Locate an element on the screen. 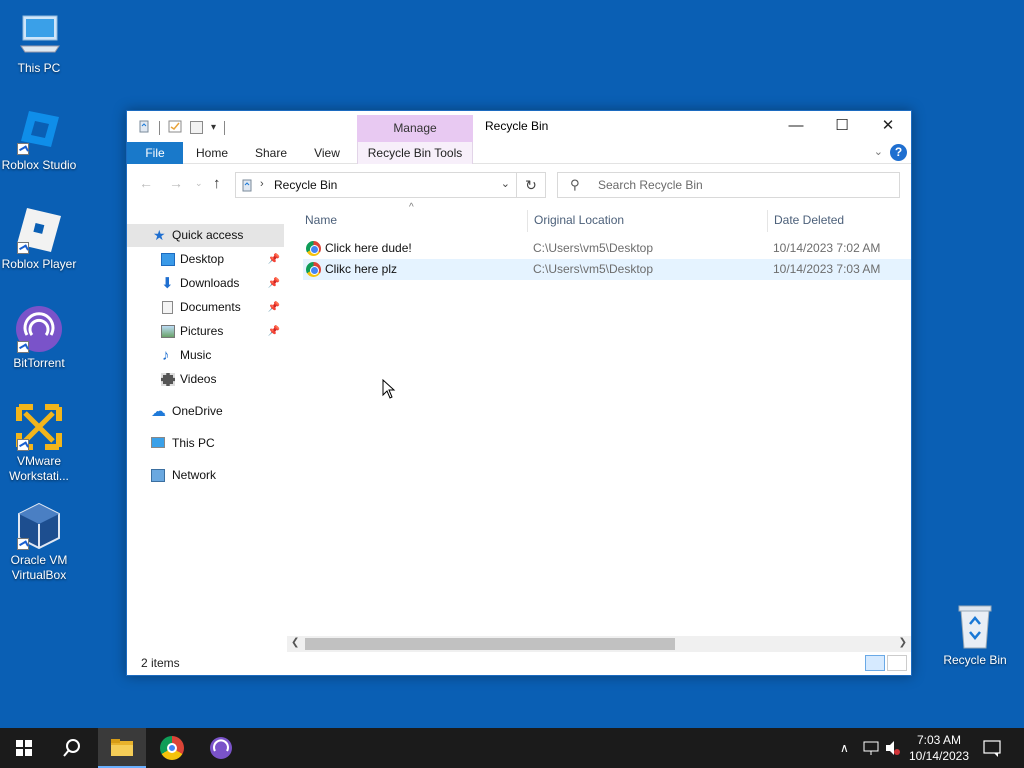 Image resolution: width=1024 pixels, height=768 pixels. desktop-icon-roblox-player: Roblox Player is located at coordinates (39, 239).